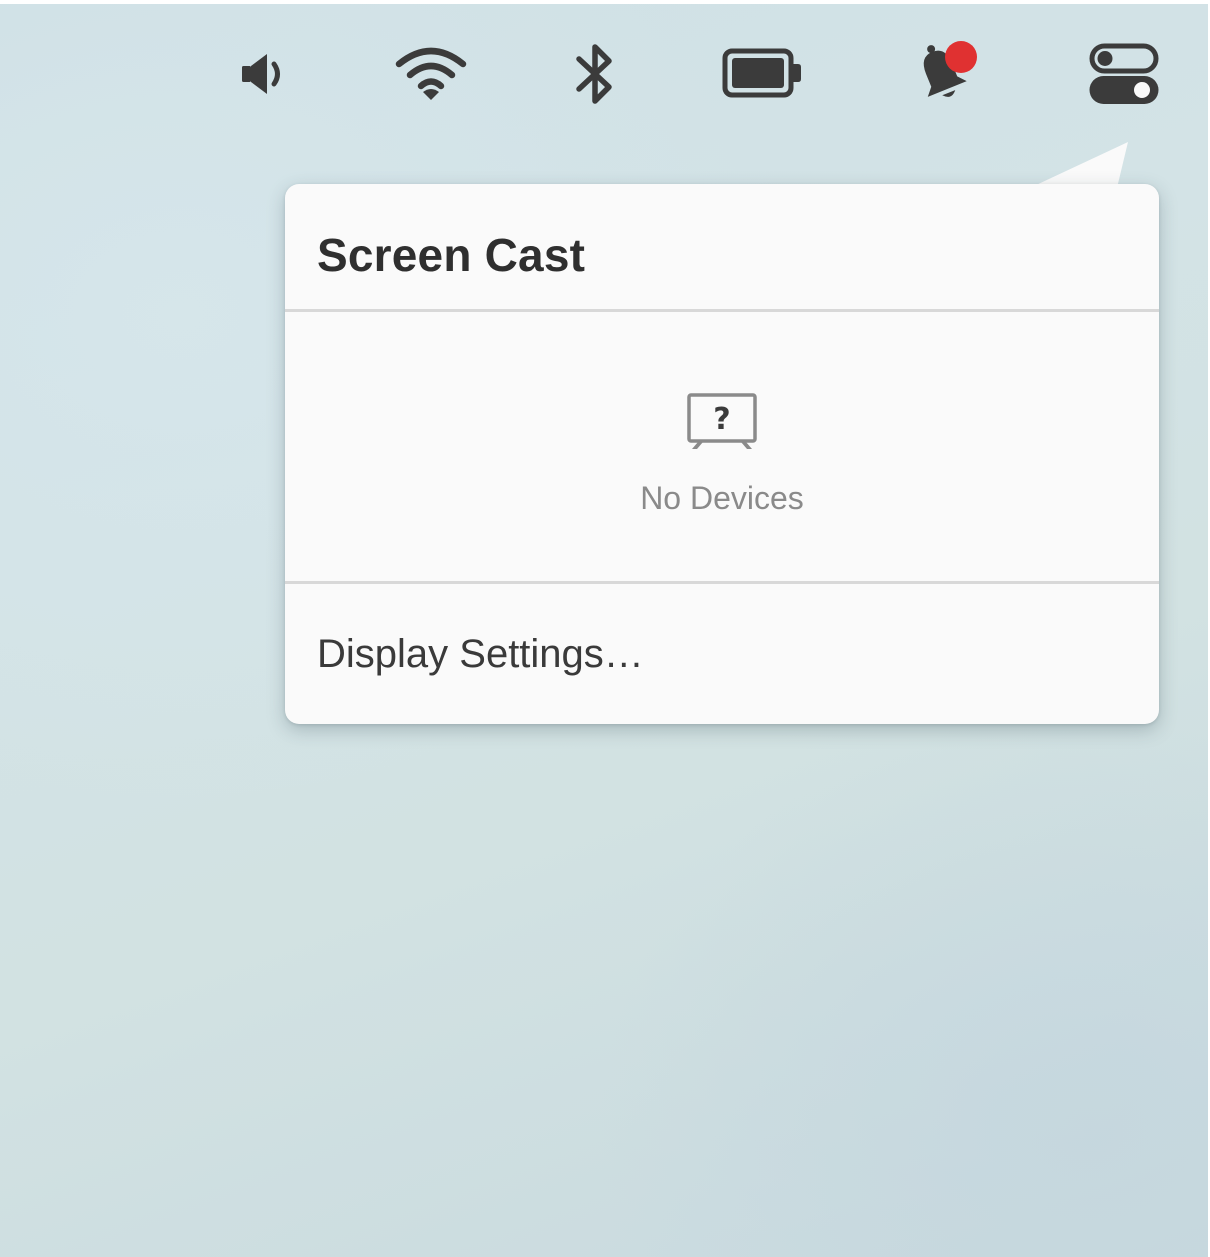 This screenshot has height=1257, width=1210. Describe the element at coordinates (722, 248) in the screenshot. I see `popover-header: Screen Cast` at that location.